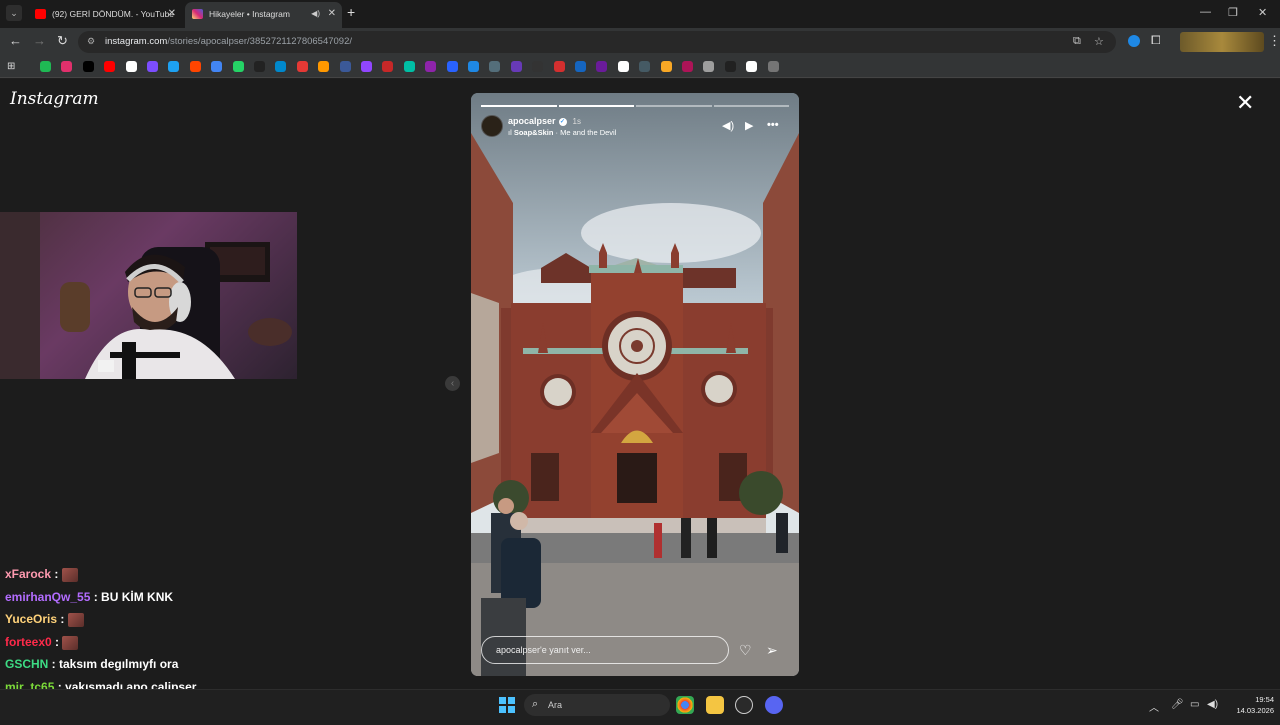 Image resolution: width=1280 pixels, height=725 pixels. I want to click on chat-username: GSCHN, so click(26, 664).